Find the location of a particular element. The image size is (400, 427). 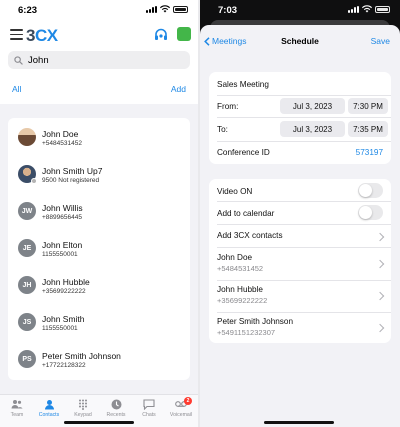

status-time: 6:23 is located at coordinates (28, 10).